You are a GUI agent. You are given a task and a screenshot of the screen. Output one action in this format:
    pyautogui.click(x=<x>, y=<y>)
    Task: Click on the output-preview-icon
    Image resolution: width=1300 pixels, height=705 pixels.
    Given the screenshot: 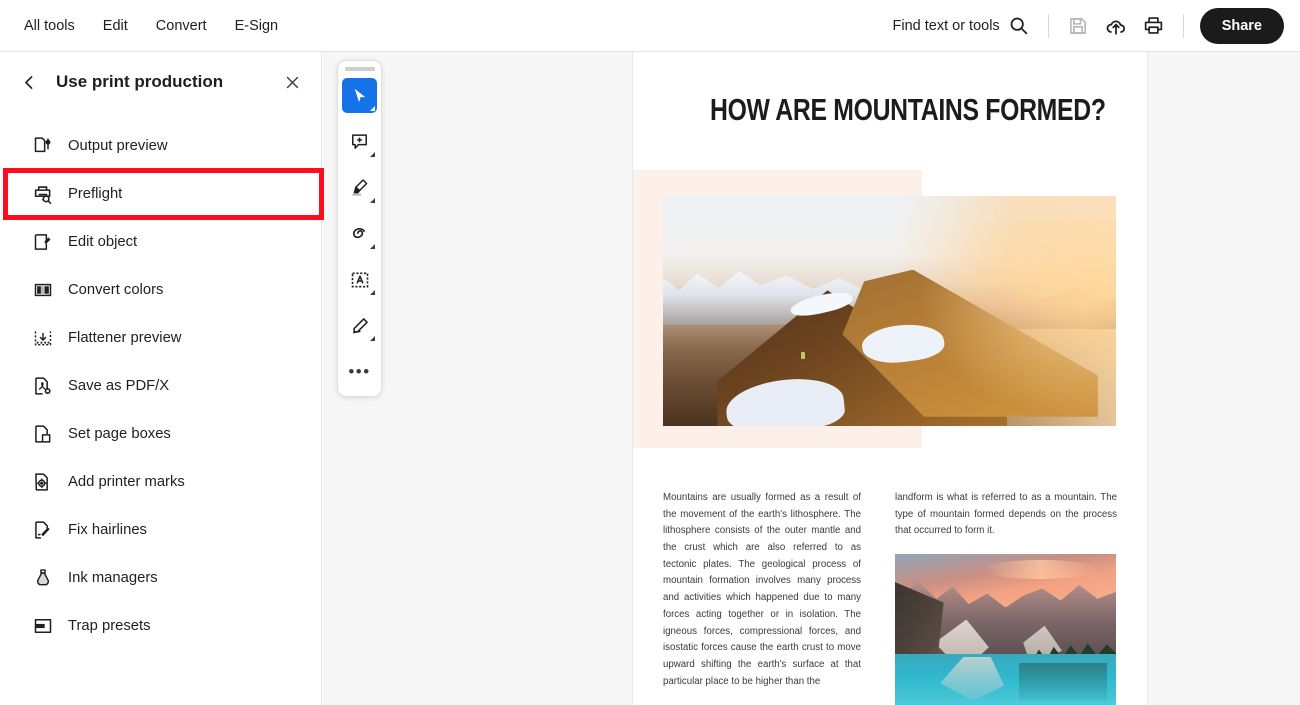 What is the action you would take?
    pyautogui.click(x=43, y=146)
    